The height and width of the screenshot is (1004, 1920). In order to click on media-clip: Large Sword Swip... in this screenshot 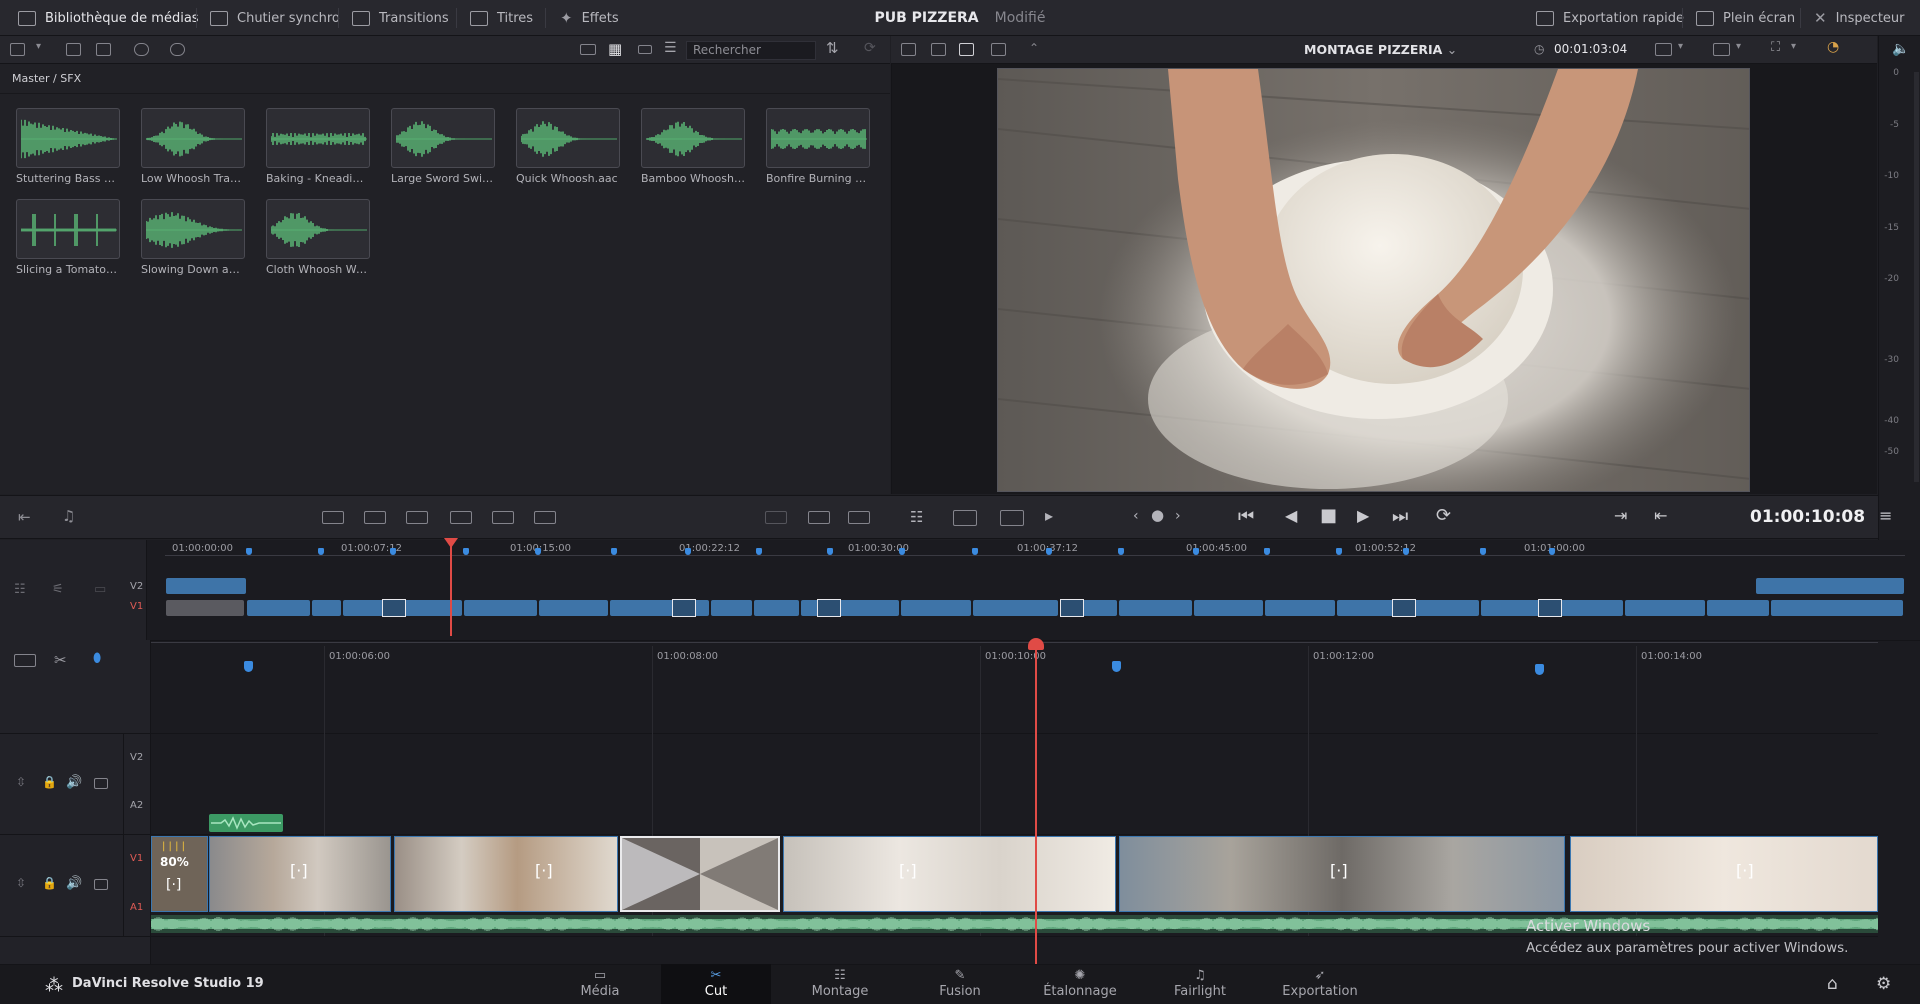, I will do `click(443, 147)`.